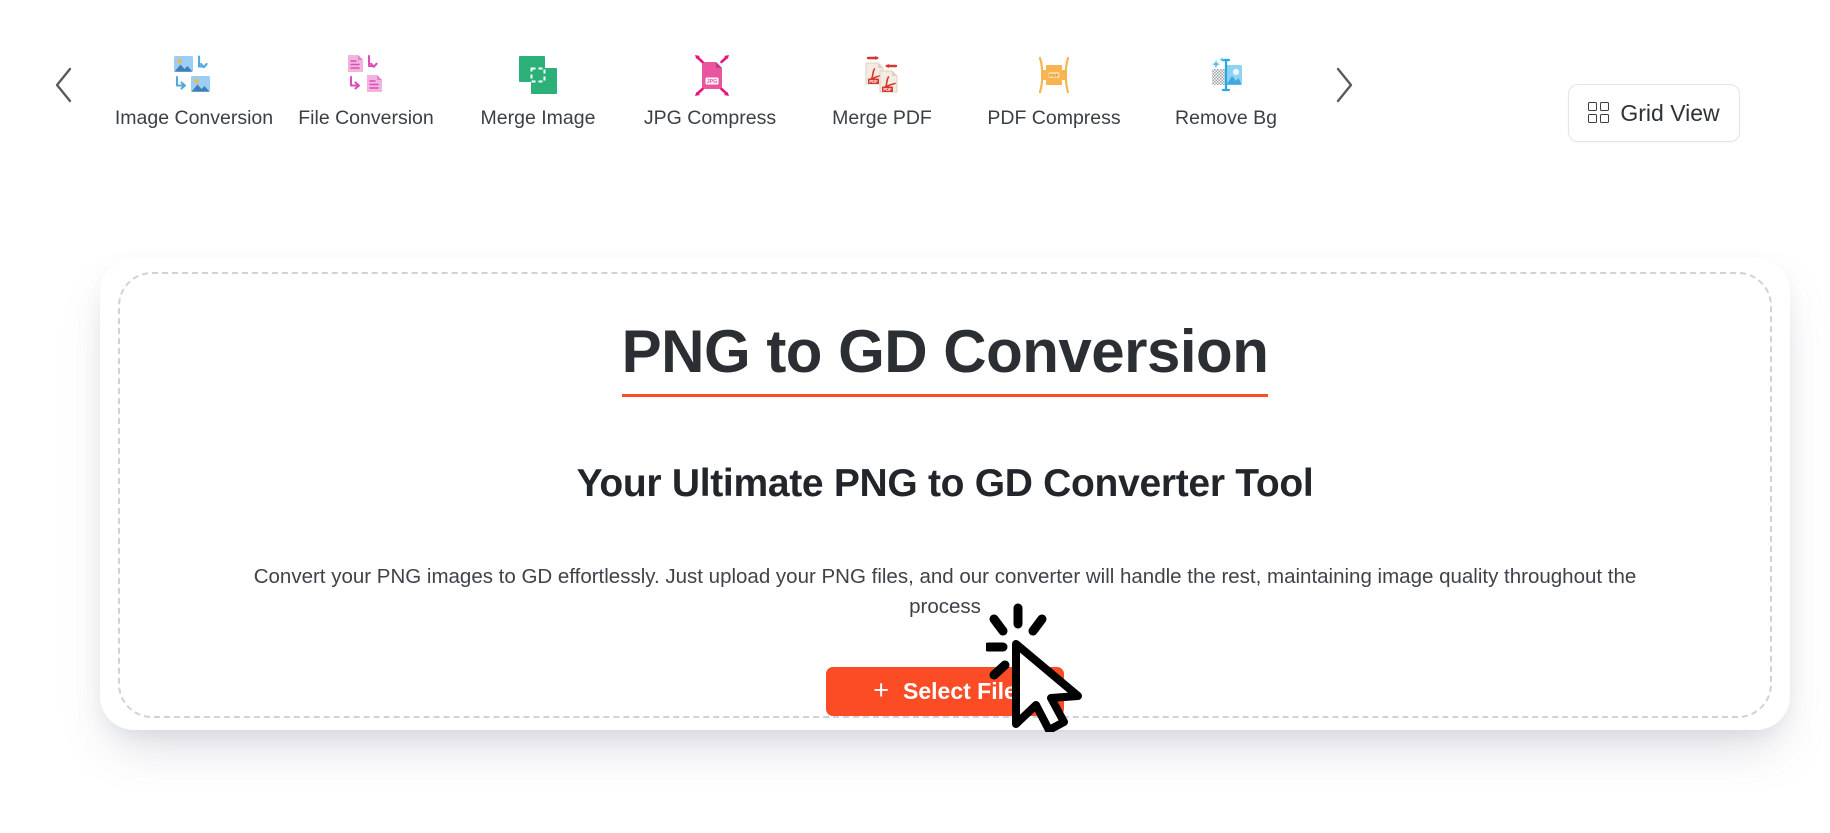 This screenshot has width=1830, height=833. What do you see at coordinates (366, 75) in the screenshot?
I see `file-conversion-icon` at bounding box center [366, 75].